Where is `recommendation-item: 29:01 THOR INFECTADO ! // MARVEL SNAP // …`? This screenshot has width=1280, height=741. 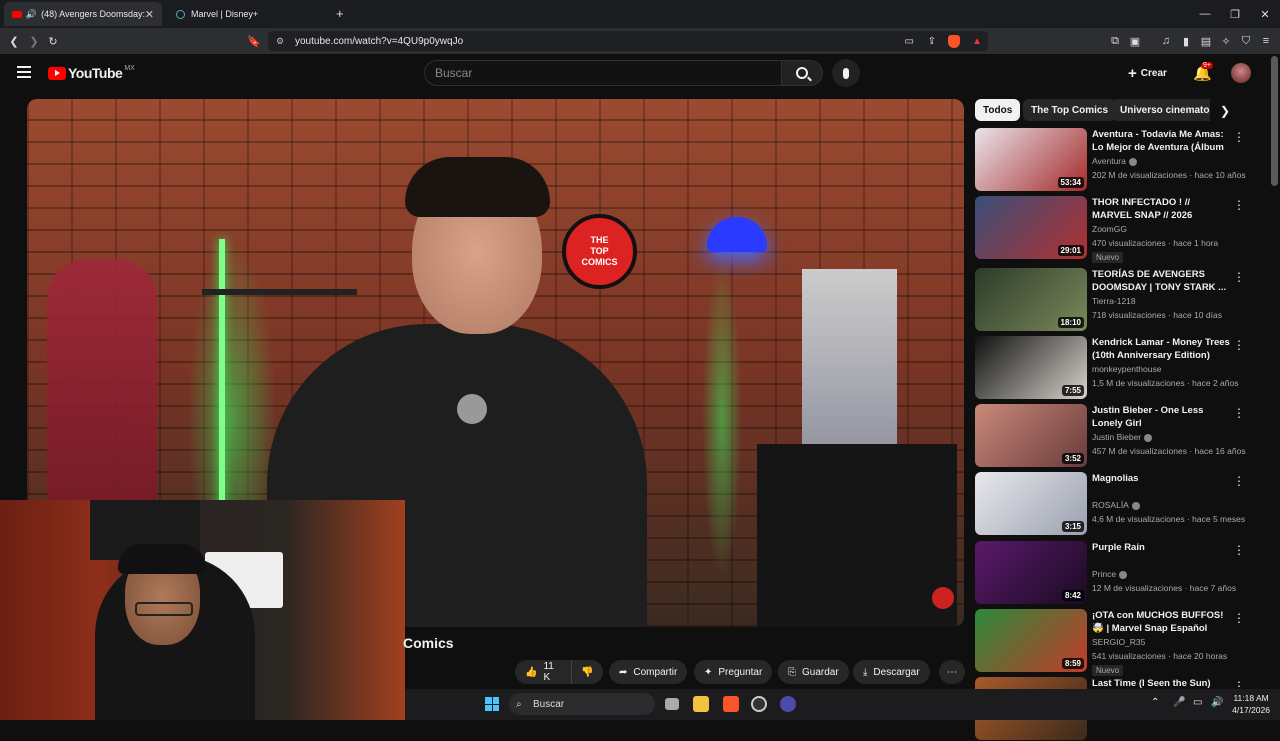
recommendation-item: 29:01 THOR INFECTADO ! // MARVEL SNAP // … is located at coordinates (1120, 229).